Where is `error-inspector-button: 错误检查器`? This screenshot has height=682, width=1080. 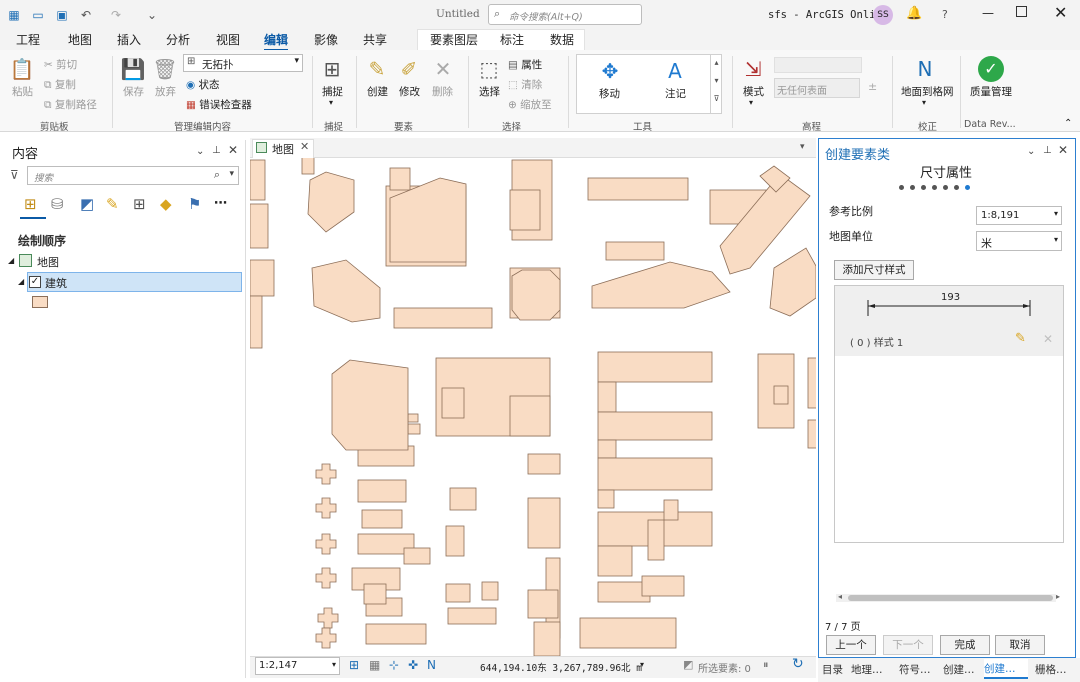
error-inspector-button: 错误检查器 is located at coordinates (225, 105).